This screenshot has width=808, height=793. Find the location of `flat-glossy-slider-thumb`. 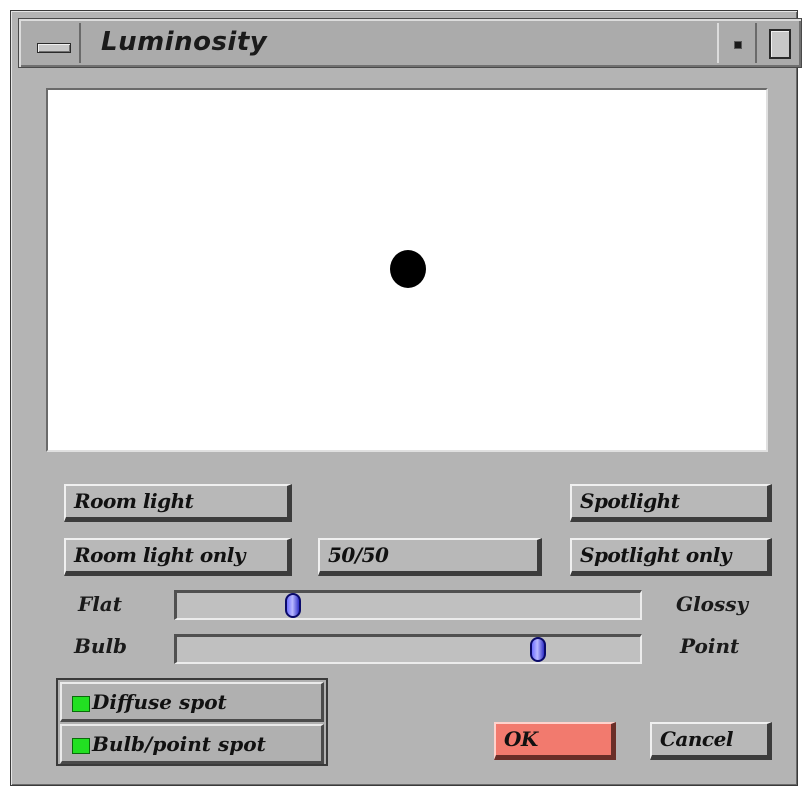

flat-glossy-slider-thumb is located at coordinates (292, 605).